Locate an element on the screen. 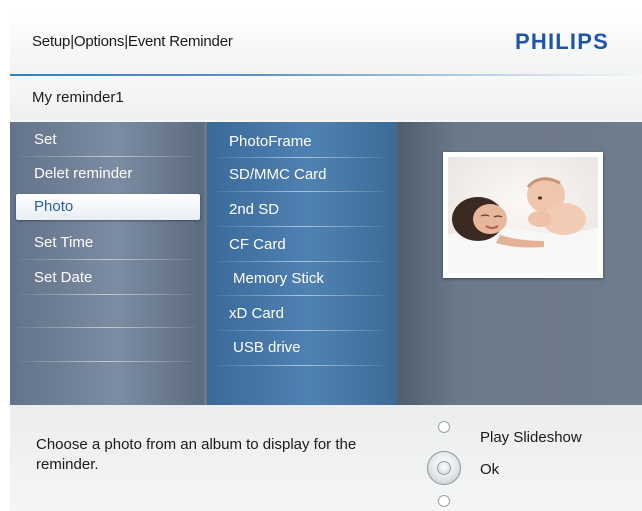 The width and height of the screenshot is (642, 511). play-slideshow-label: Play Slideshow is located at coordinates (531, 437).